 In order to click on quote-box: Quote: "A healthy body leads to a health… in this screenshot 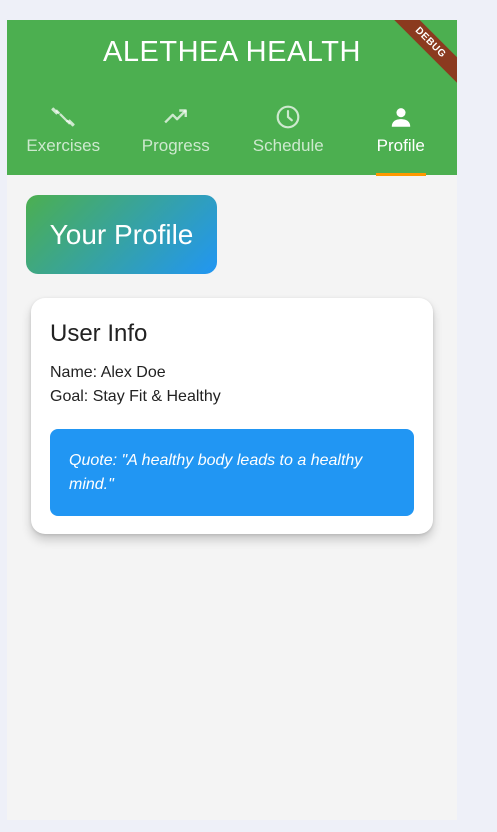, I will do `click(232, 472)`.